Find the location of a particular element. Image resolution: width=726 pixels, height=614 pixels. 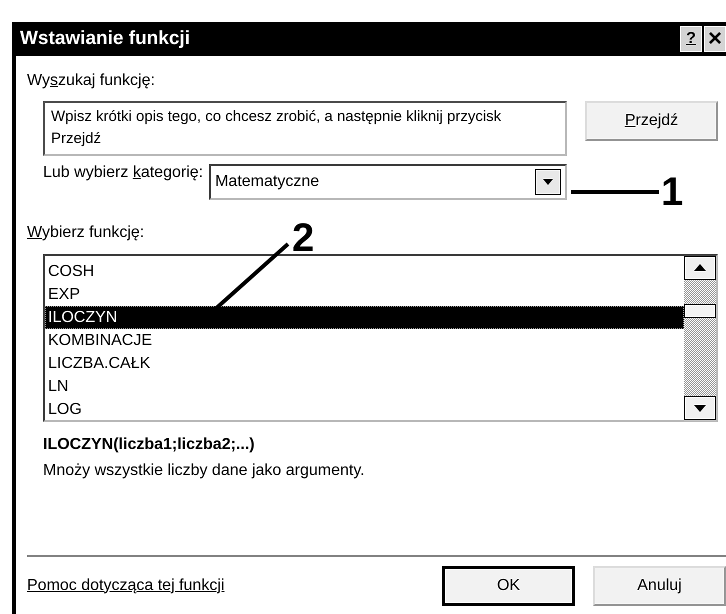

category-label: Lub wybierz kategorię: is located at coordinates (123, 173).